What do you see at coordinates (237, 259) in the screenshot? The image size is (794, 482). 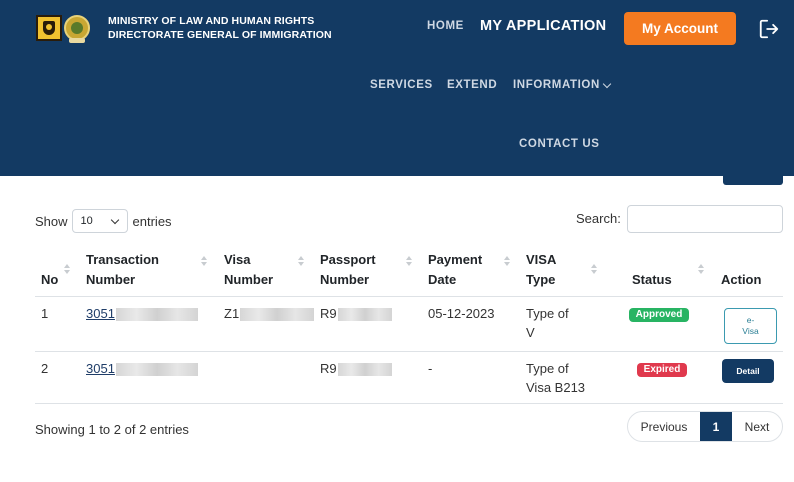 I see `col-header-label: Visa` at bounding box center [237, 259].